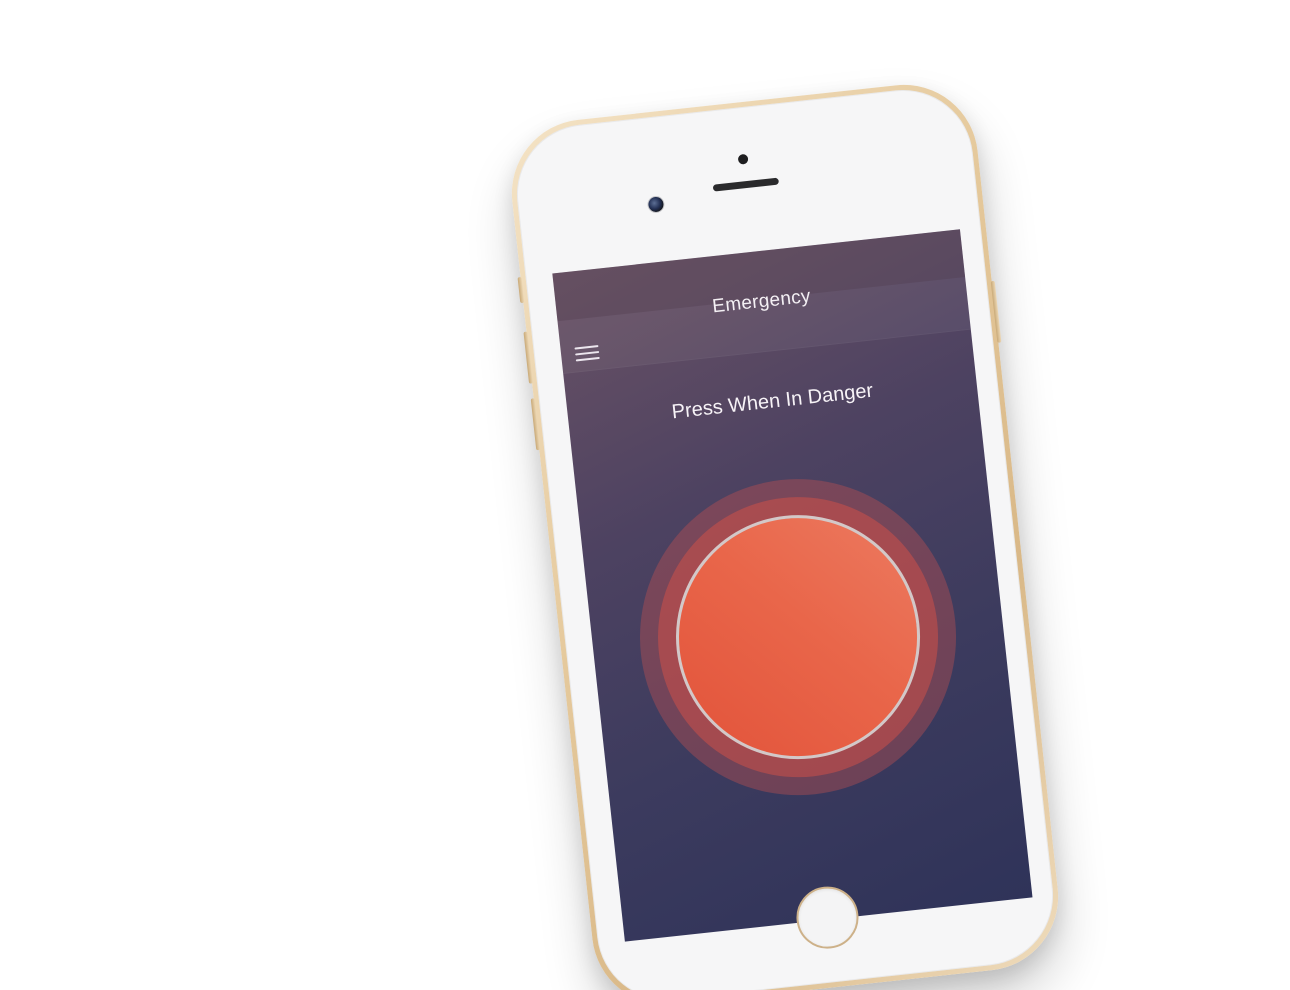 Image resolution: width=1290 pixels, height=990 pixels. What do you see at coordinates (656, 204) in the screenshot?
I see `front-camera-icon` at bounding box center [656, 204].